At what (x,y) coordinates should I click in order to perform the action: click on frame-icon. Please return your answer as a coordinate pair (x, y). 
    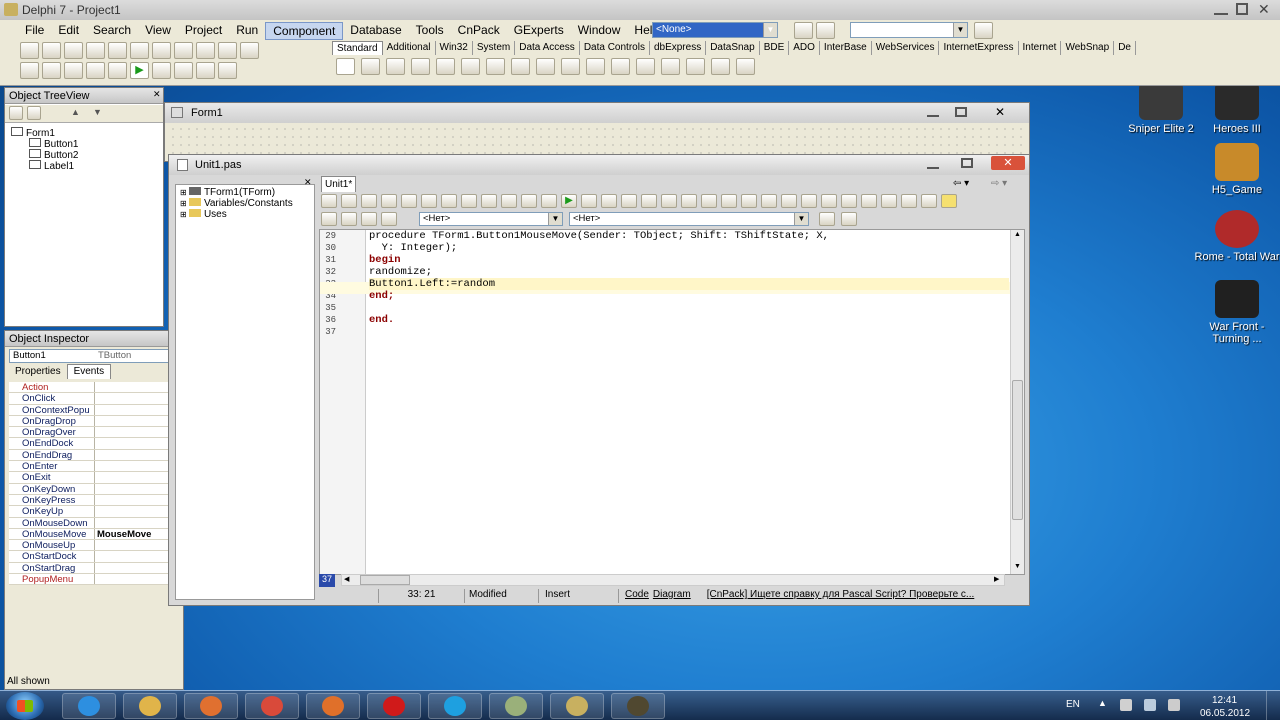
    Looking at the image, I should click on (370, 66).